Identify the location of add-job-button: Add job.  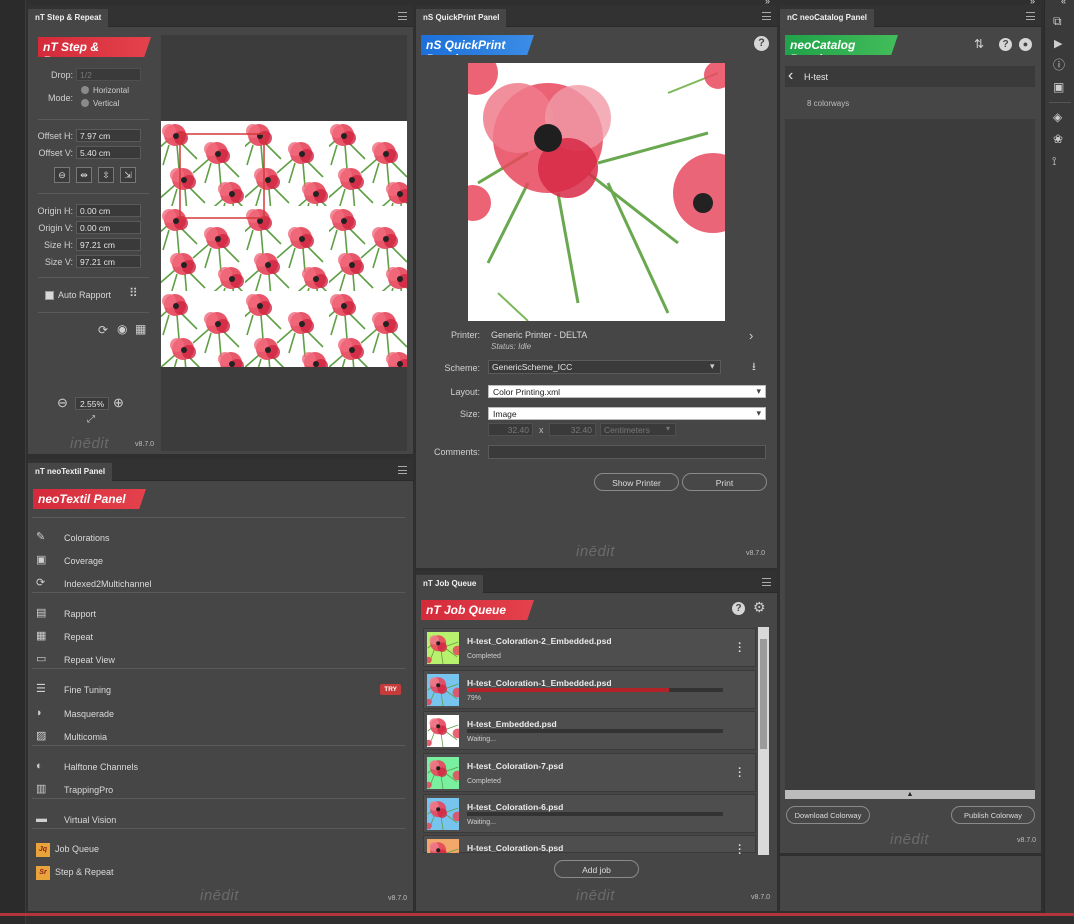
(596, 869).